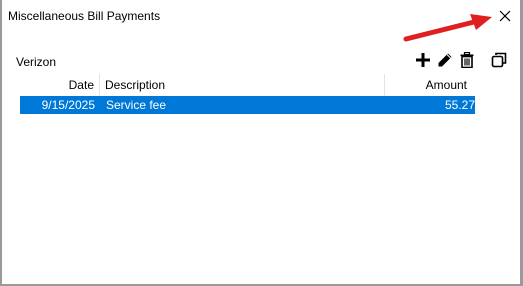 This screenshot has width=523, height=286. I want to click on row-description: Service fee, so click(136, 105).